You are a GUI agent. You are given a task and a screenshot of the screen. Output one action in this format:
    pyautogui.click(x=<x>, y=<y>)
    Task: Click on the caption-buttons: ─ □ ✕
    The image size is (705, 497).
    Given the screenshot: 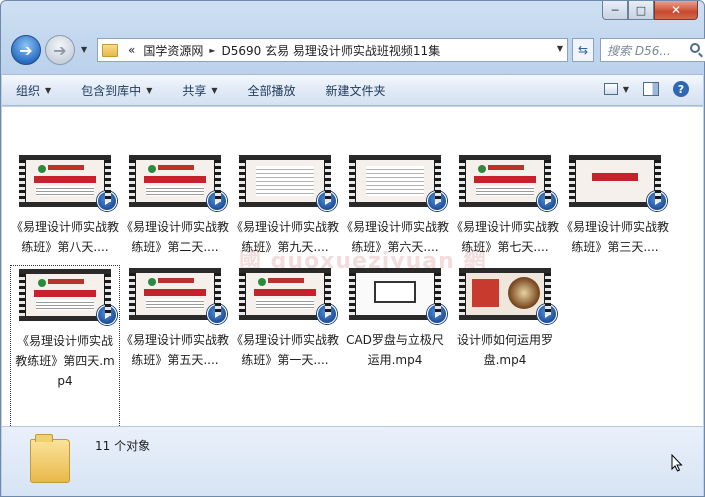 What is the action you would take?
    pyautogui.click(x=650, y=10)
    